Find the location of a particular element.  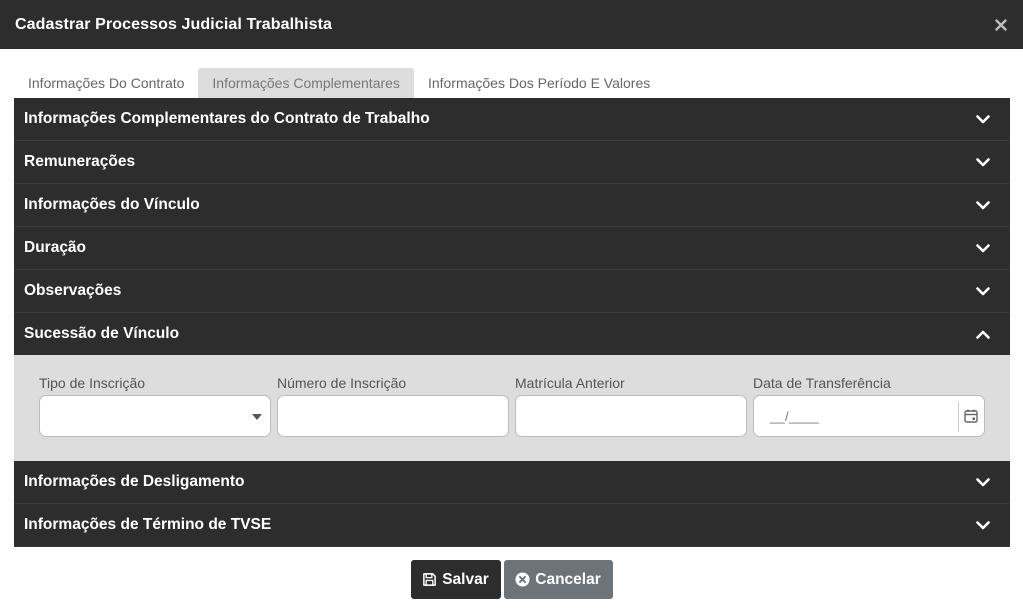

matricula-anterior-input is located at coordinates (631, 416).